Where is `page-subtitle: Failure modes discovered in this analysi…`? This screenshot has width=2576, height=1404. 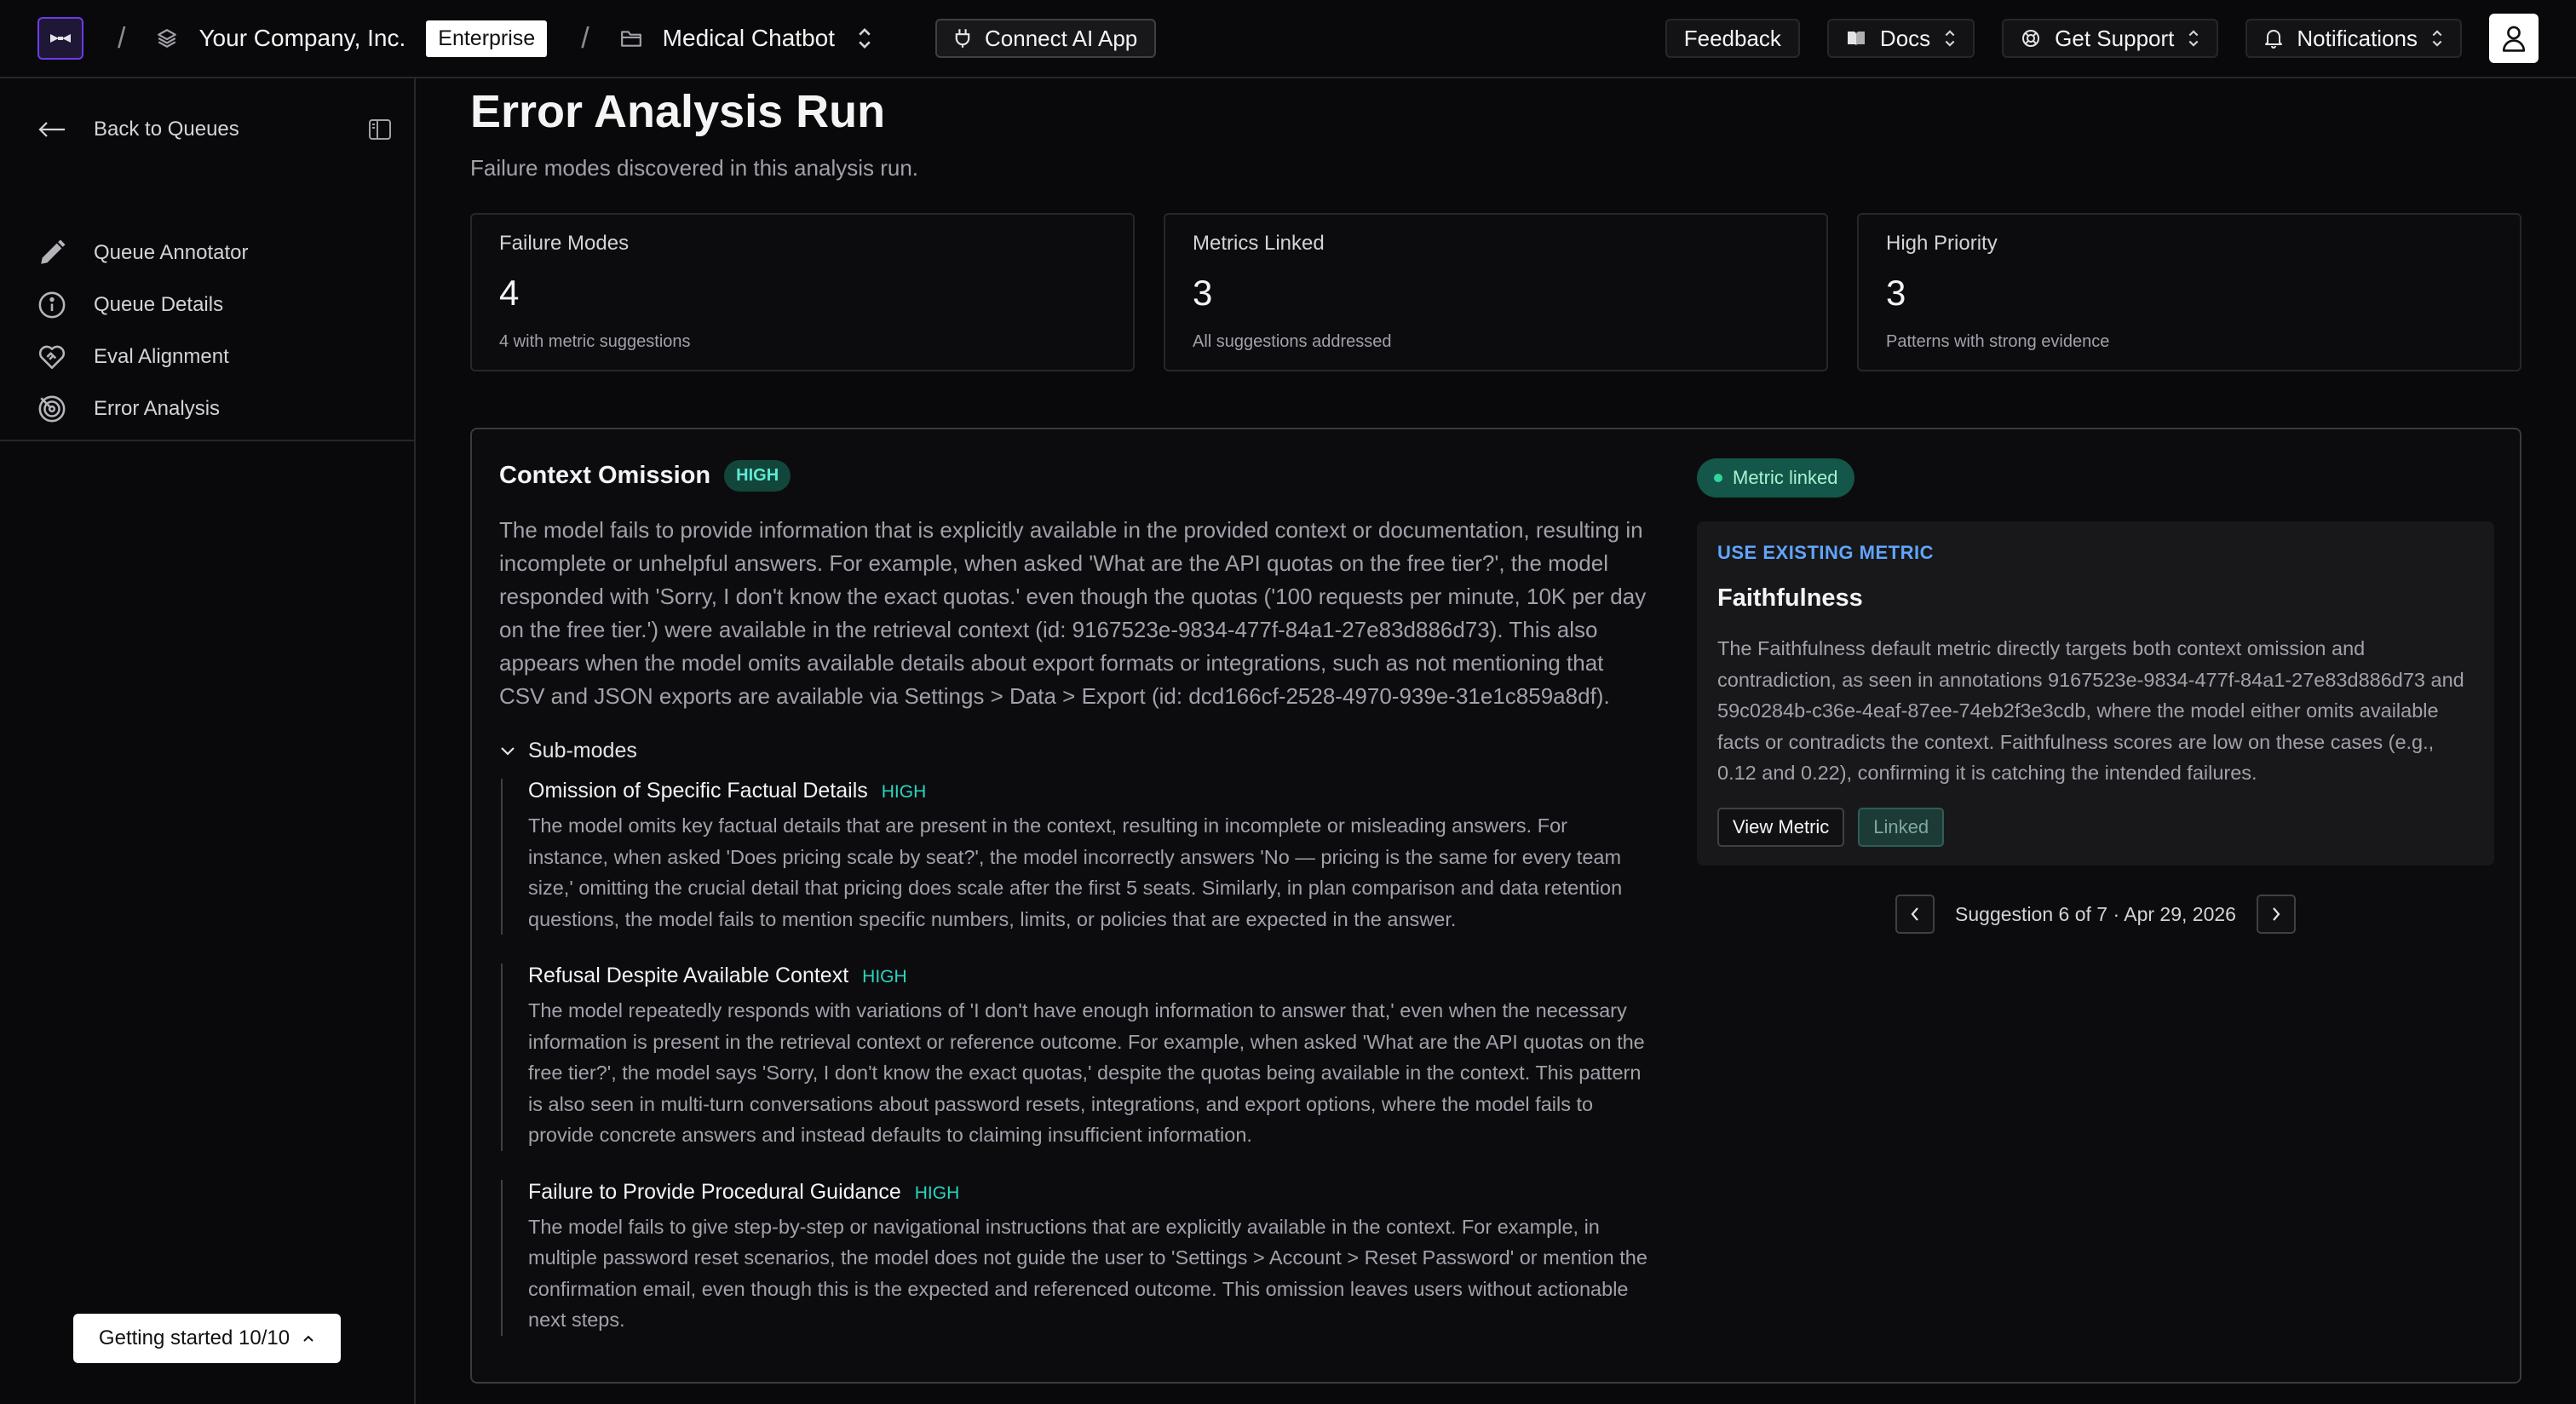
page-subtitle: Failure modes discovered in this analysi… is located at coordinates (695, 168).